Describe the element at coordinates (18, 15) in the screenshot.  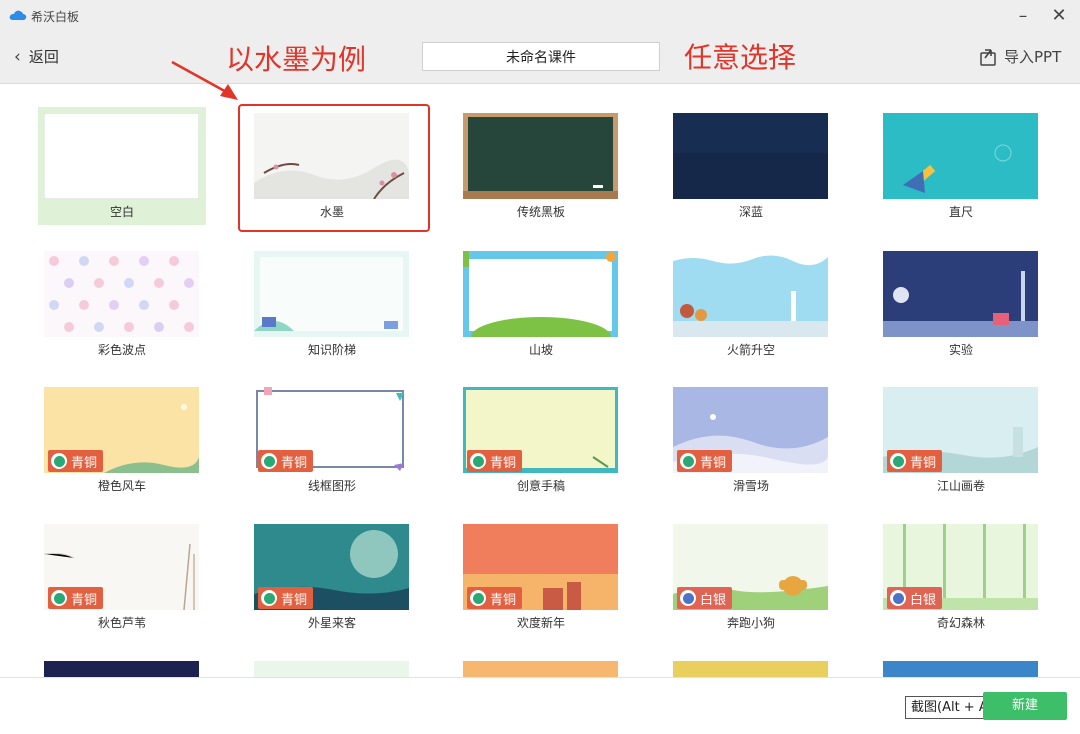
I see `cloud-logo-icon` at that location.